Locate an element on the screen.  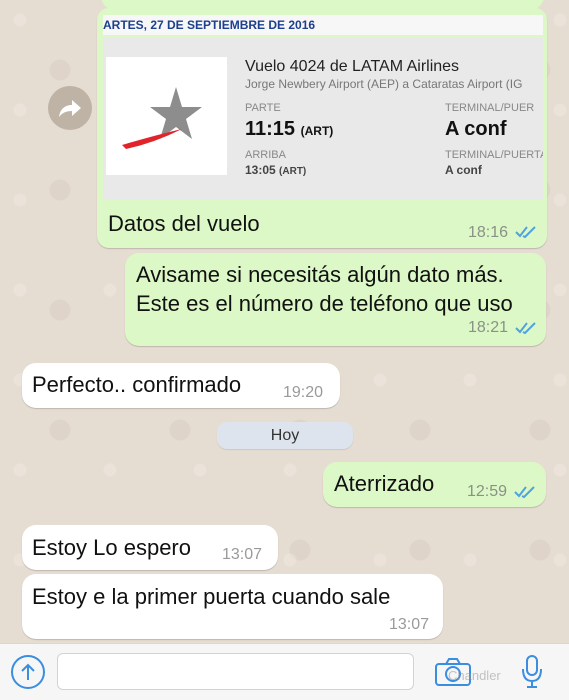
message-bubble-outgoing: Aterrizado 12:59 is located at coordinates (434, 484).